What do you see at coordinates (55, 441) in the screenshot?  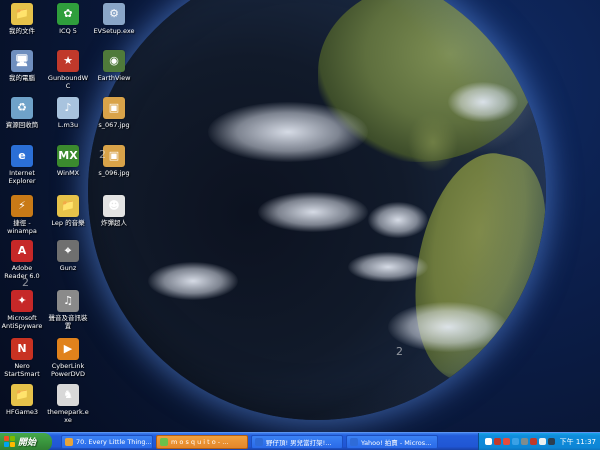 I see `quick-launch-separator` at bounding box center [55, 441].